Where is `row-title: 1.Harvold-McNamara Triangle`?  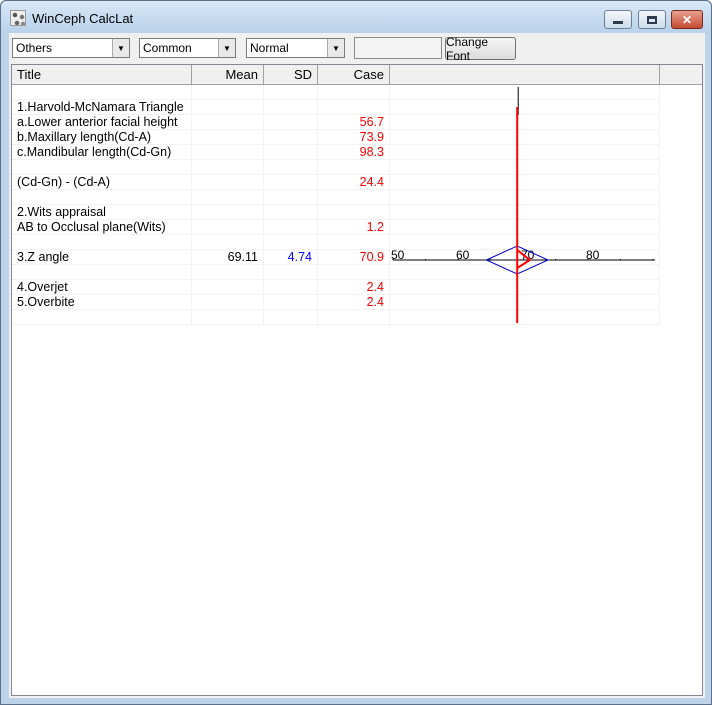 row-title: 1.Harvold-McNamara Triangle is located at coordinates (102, 107).